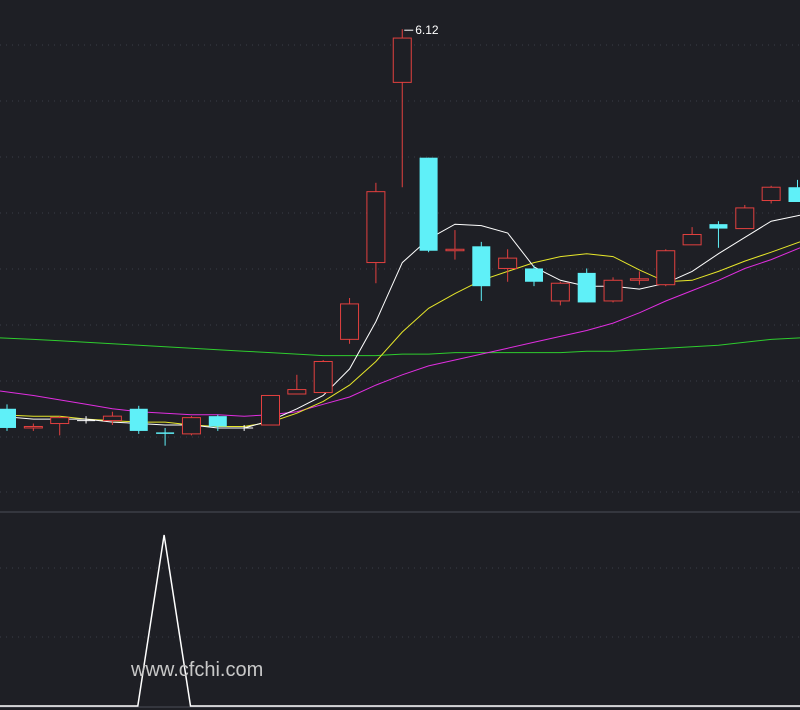 This screenshot has width=800, height=710. I want to click on ma-trend-line, so click(400, 347).